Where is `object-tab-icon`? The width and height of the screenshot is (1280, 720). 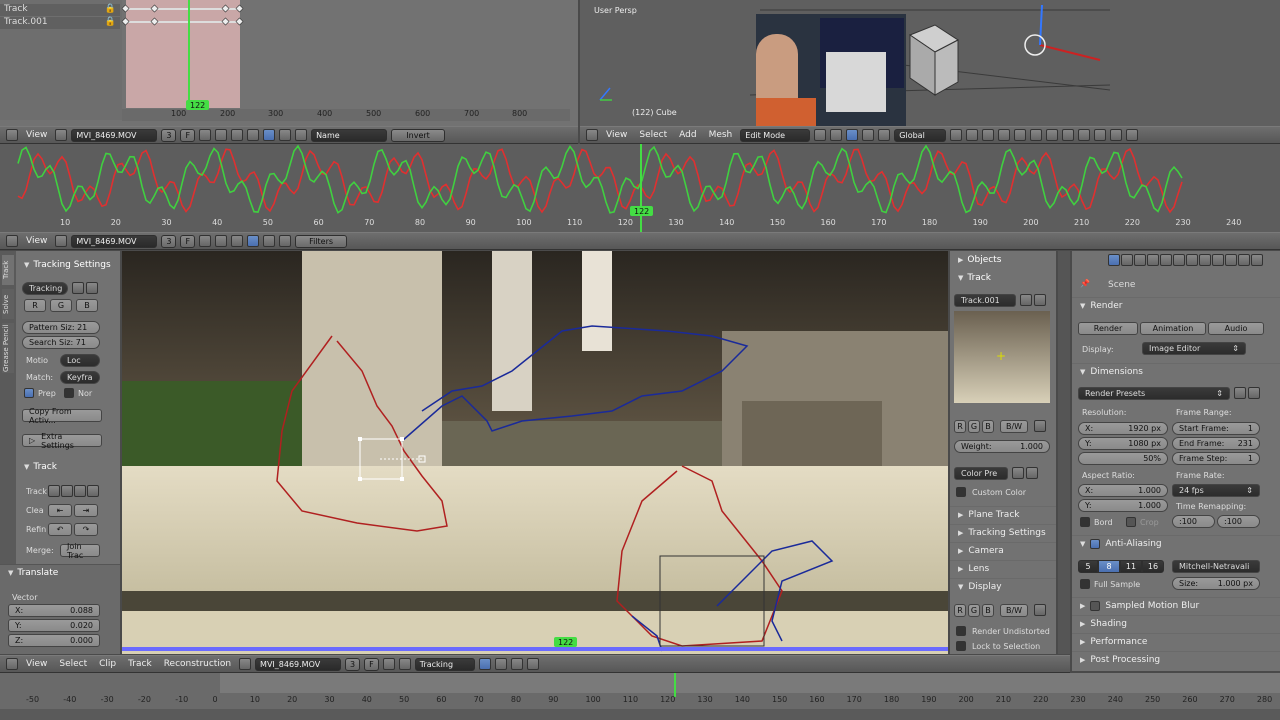 object-tab-icon is located at coordinates (1166, 260).